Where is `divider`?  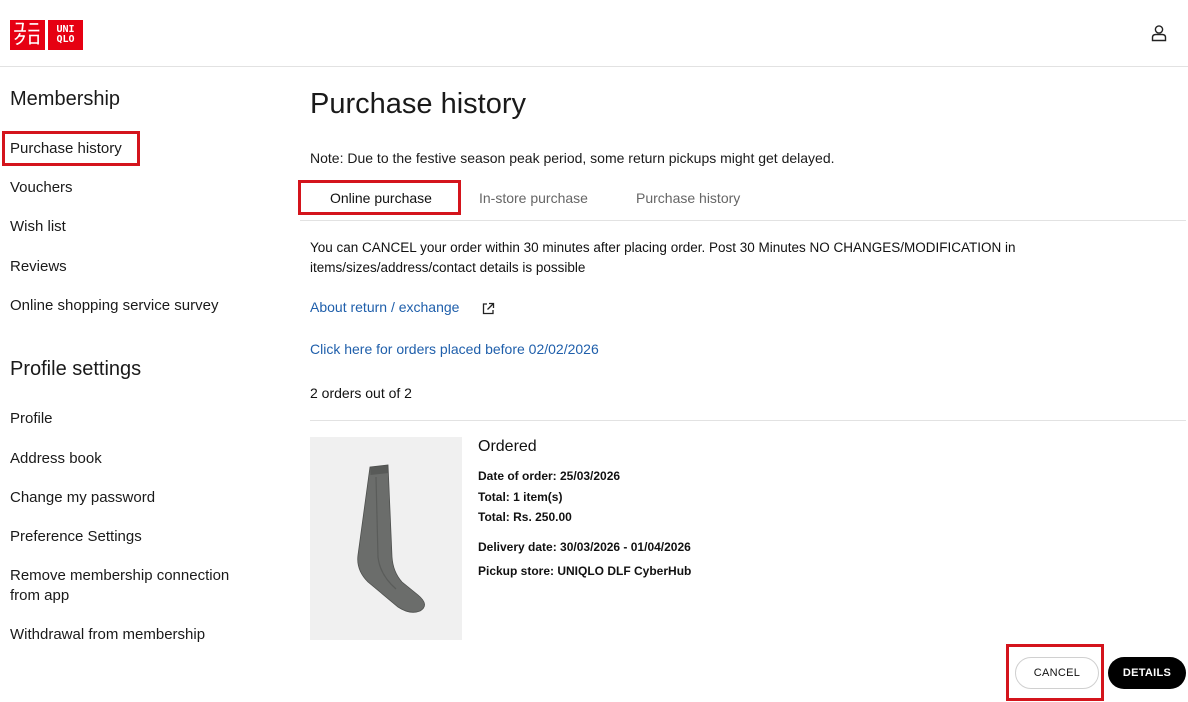
divider is located at coordinates (748, 420).